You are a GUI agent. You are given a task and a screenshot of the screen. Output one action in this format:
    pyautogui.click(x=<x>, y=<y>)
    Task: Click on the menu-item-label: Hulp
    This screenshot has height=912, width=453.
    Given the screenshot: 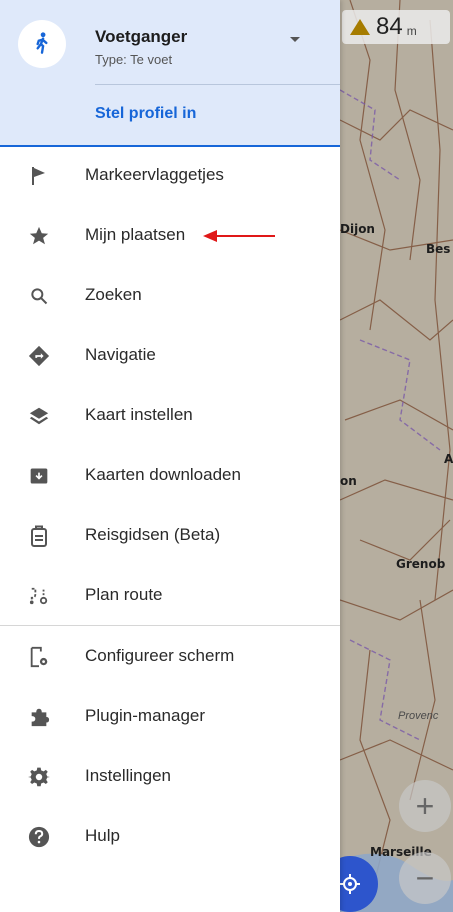 What is the action you would take?
    pyautogui.click(x=102, y=835)
    